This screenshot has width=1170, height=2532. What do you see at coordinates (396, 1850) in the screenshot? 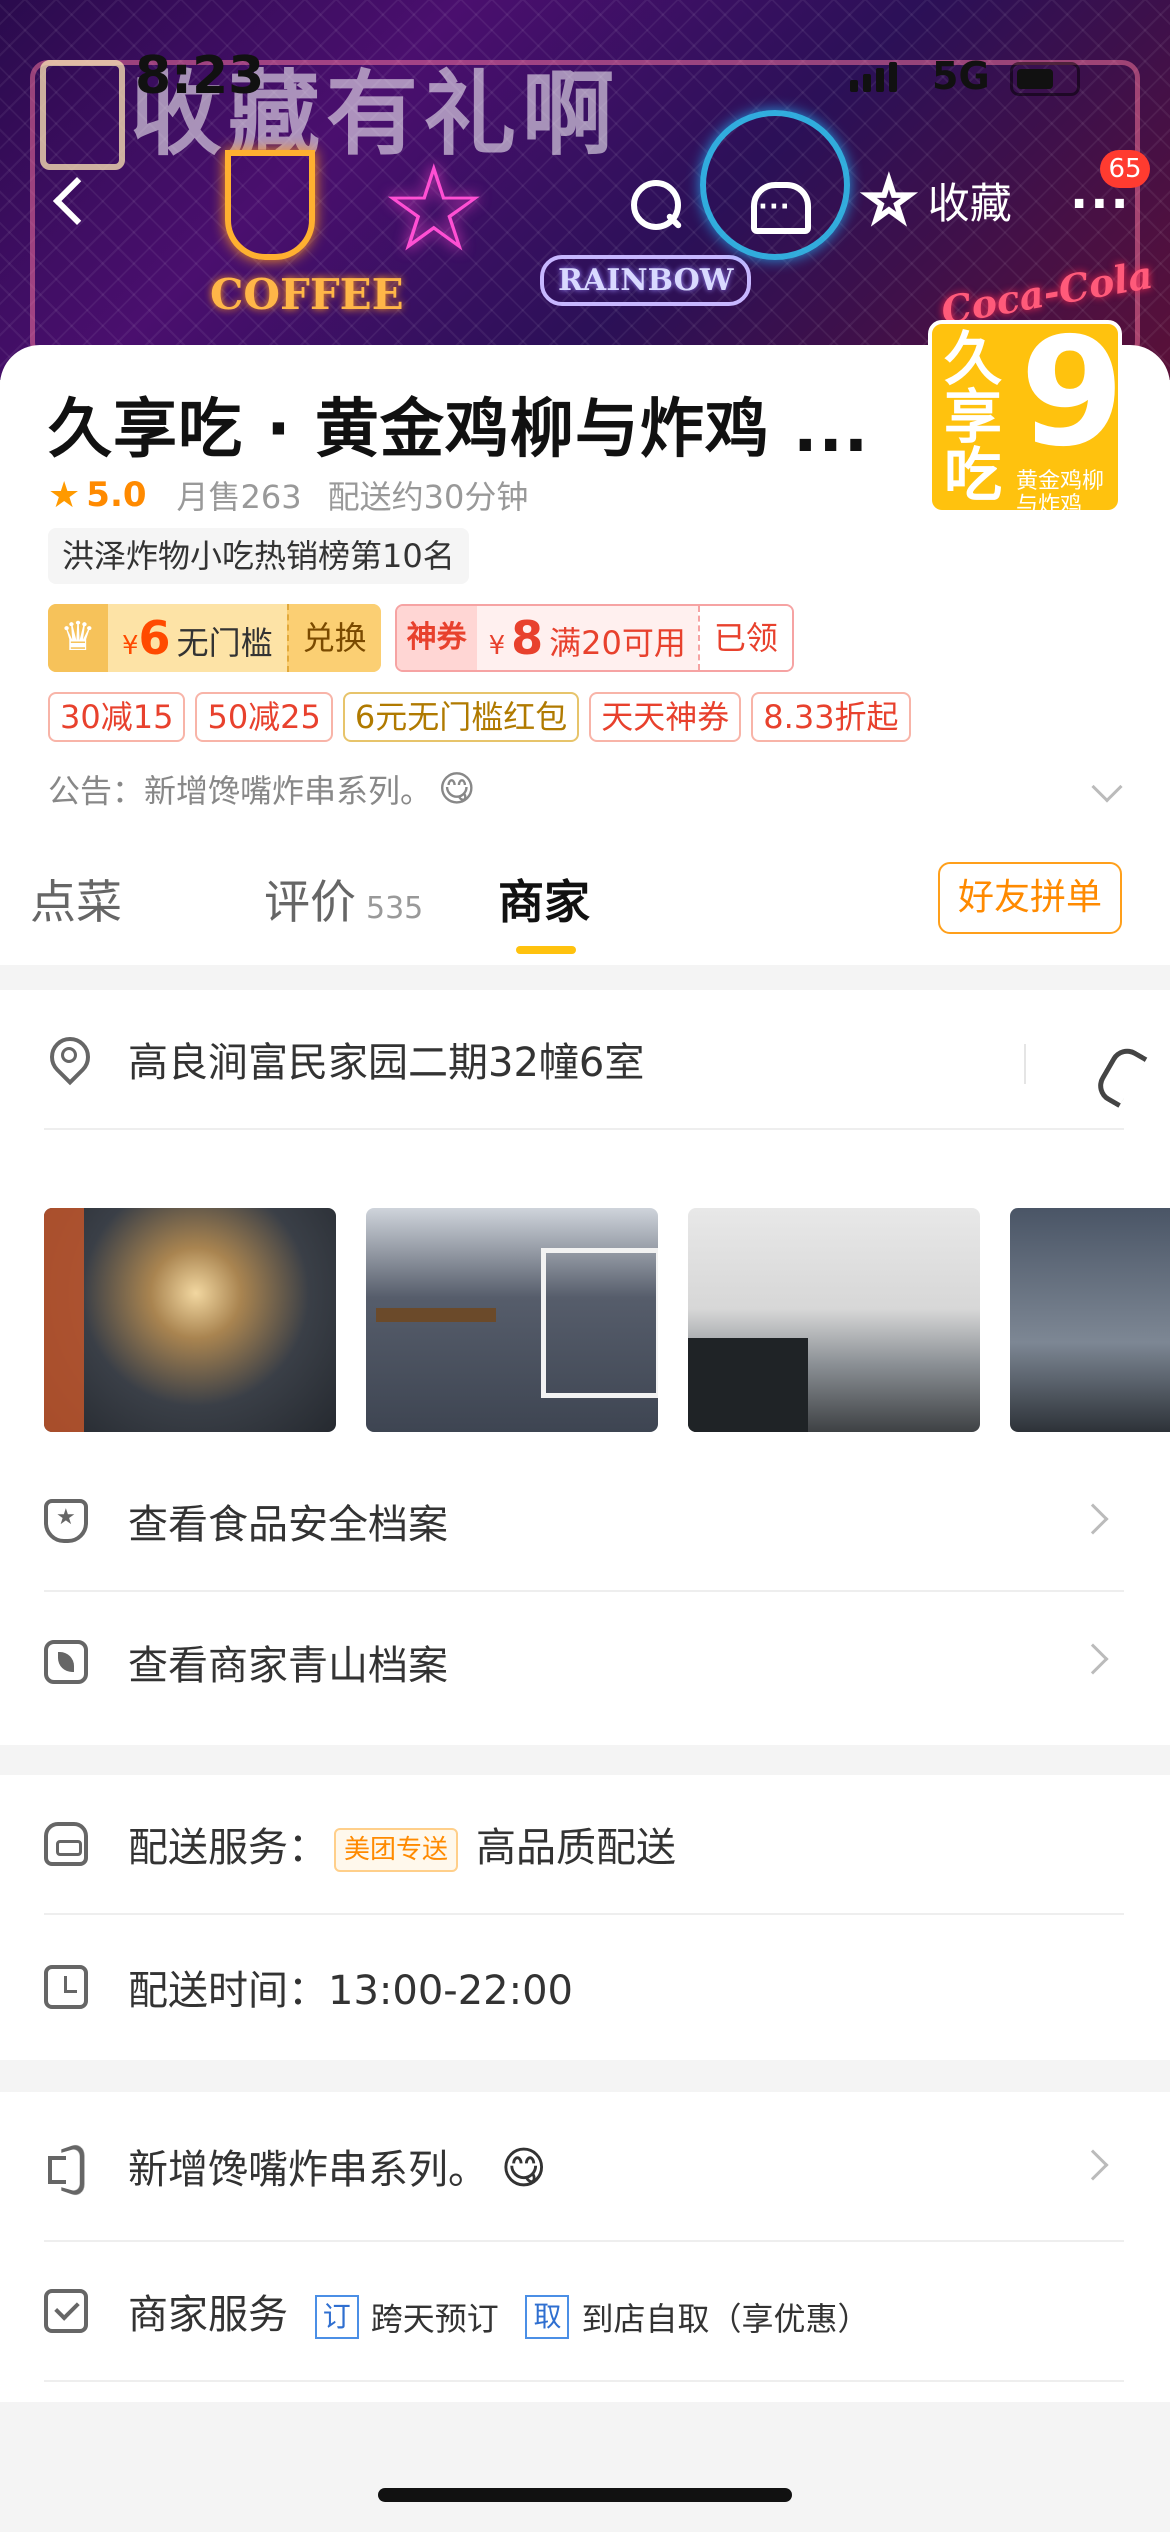
I see `meituan-delivery-badge: 美团专送` at bounding box center [396, 1850].